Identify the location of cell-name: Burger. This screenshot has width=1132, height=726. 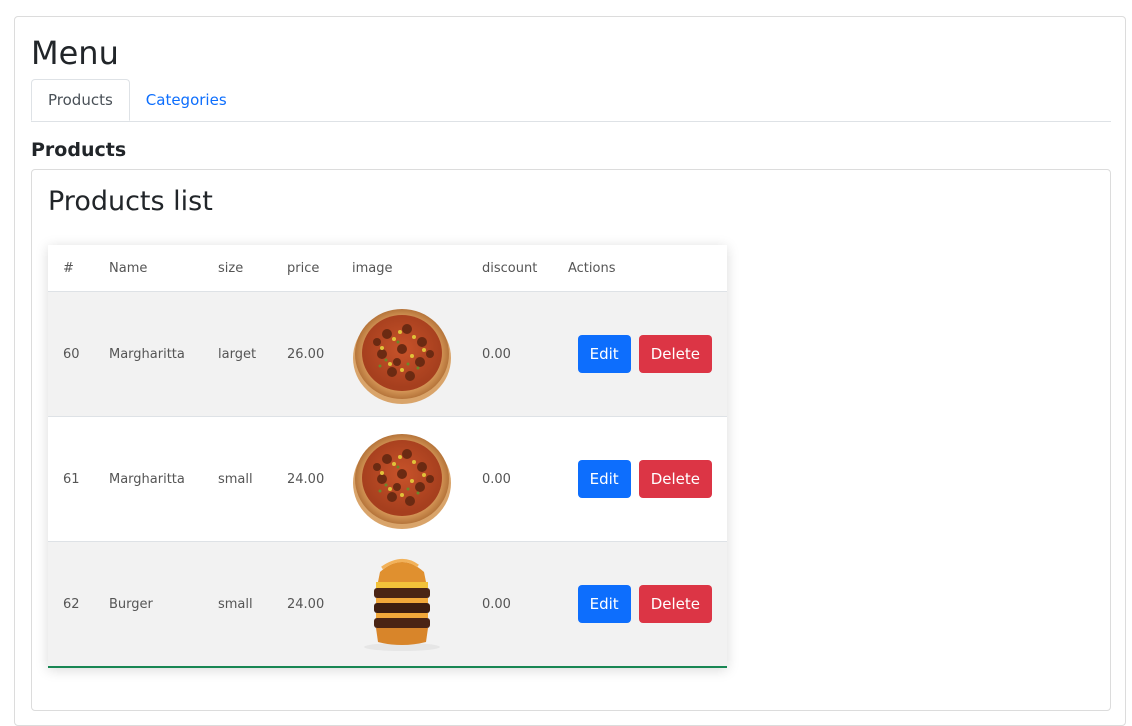
(148, 603).